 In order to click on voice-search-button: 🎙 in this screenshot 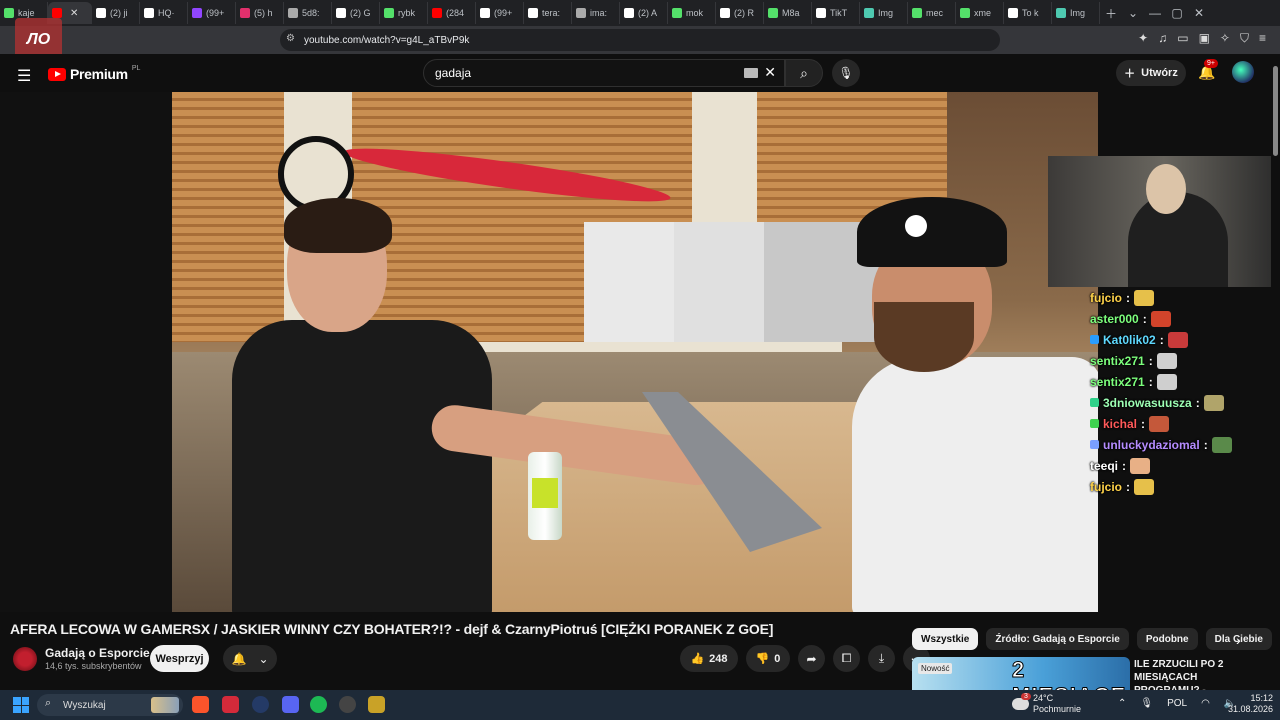, I will do `click(846, 73)`.